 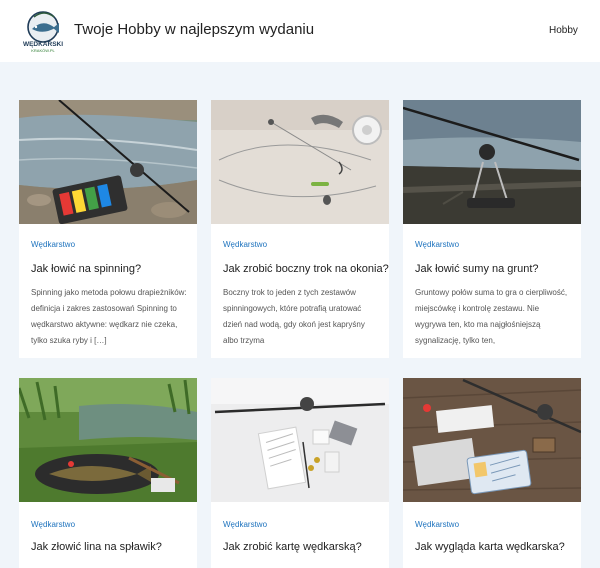 I want to click on post-thumbnail-catfish, so click(x=492, y=162).